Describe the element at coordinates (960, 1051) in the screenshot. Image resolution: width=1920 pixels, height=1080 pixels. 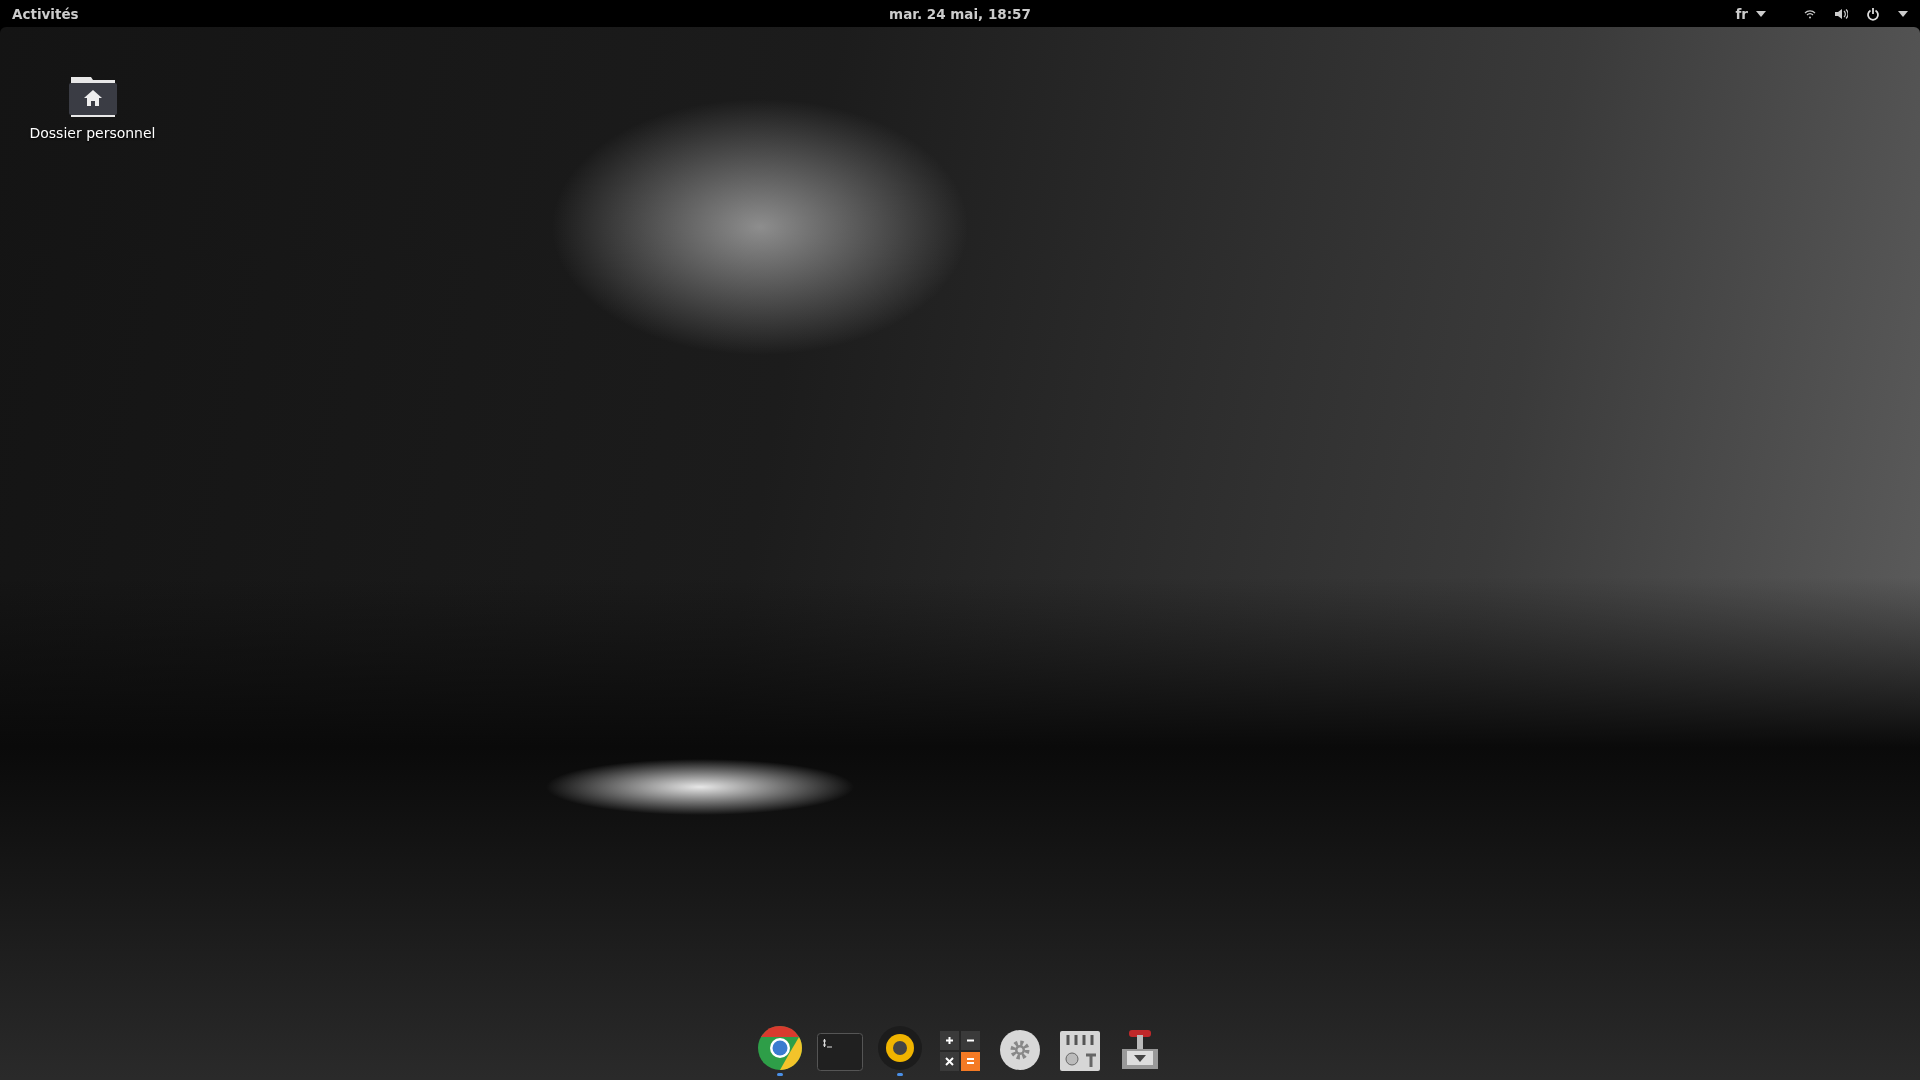
I see `calculator-icon` at that location.